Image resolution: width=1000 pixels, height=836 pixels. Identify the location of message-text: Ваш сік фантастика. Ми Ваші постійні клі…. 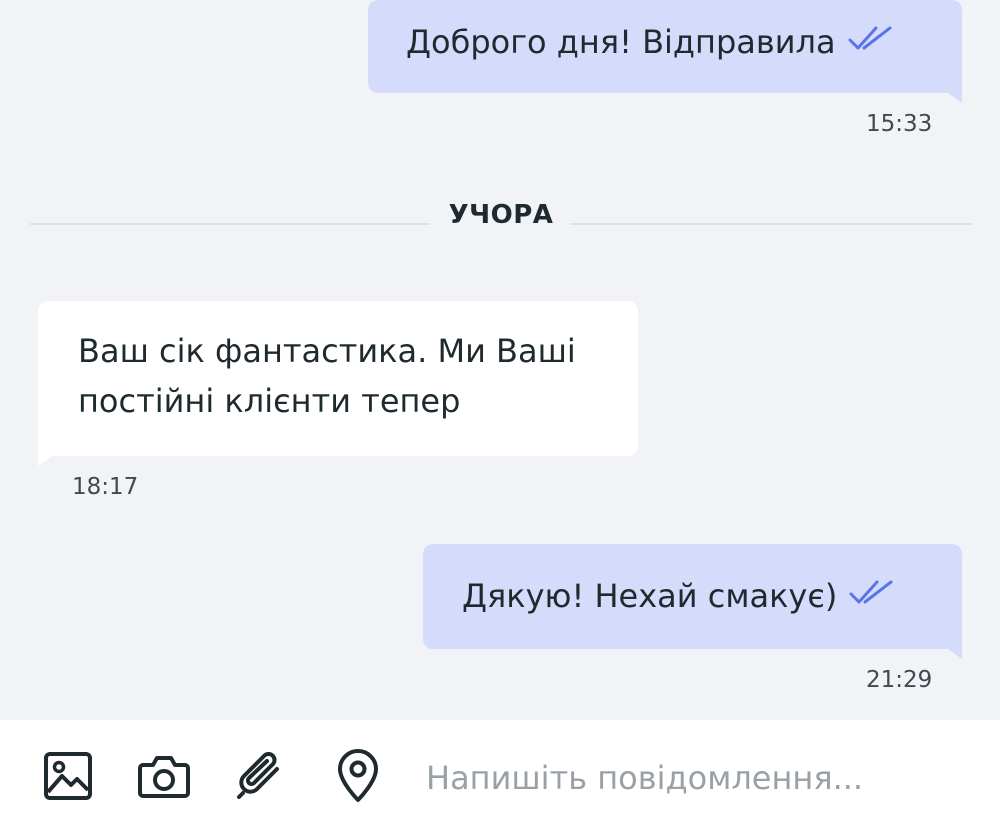
(327, 376).